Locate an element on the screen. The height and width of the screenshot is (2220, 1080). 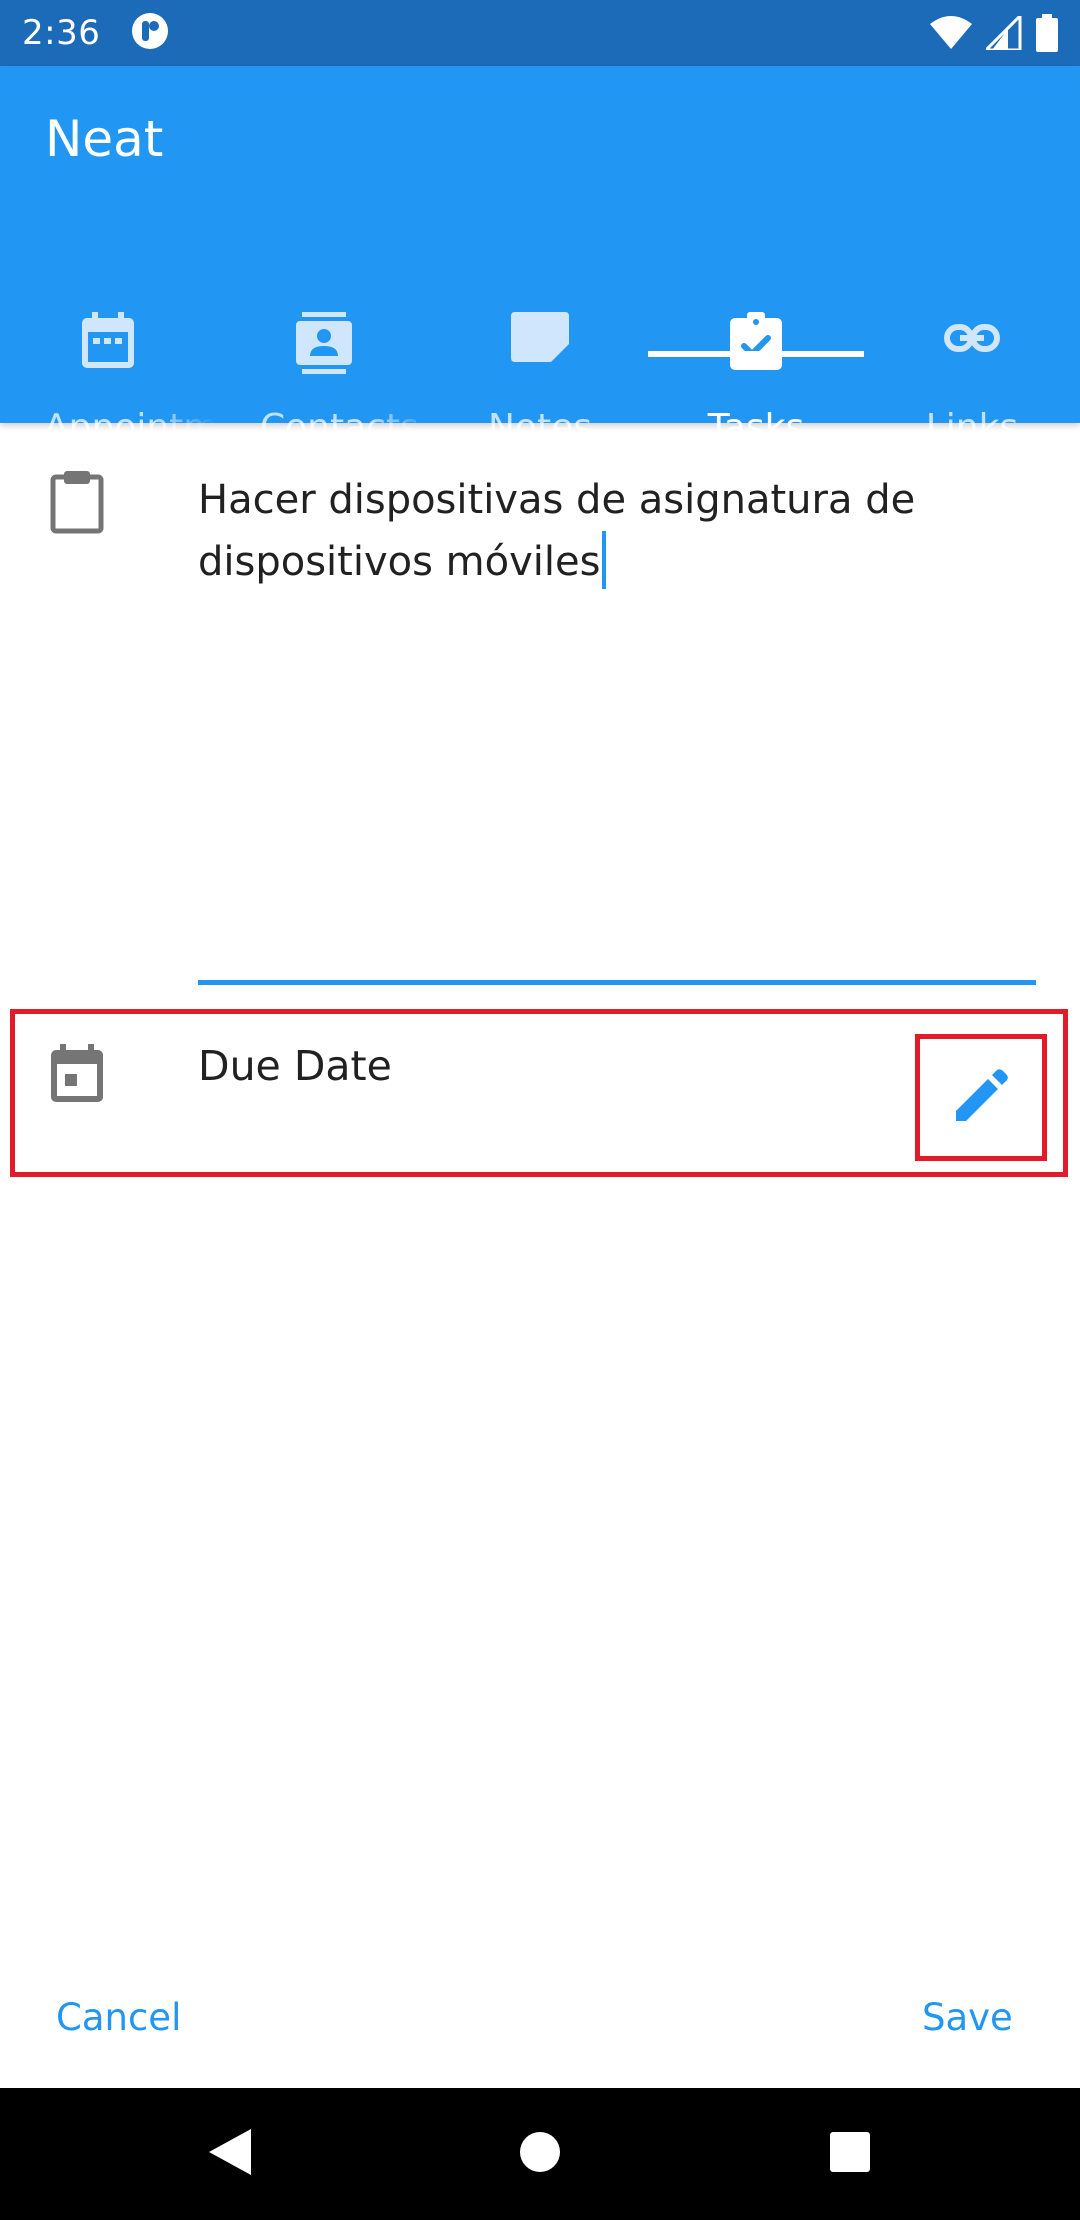
tab-bar: Appointments Contacts is located at coordinates (540, 340).